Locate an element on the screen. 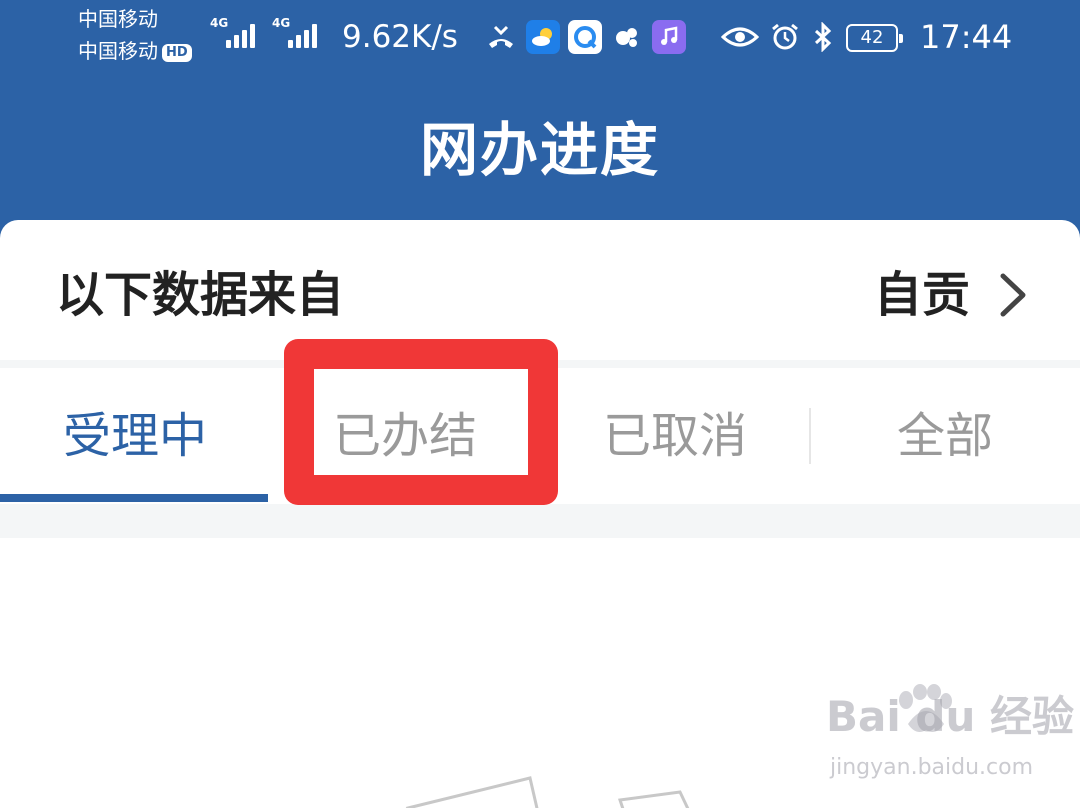  tab-divider is located at coordinates (810, 436).